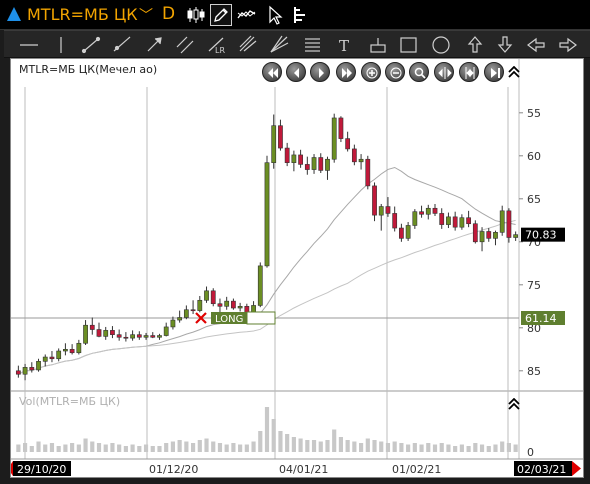 The image size is (590, 484). Describe the element at coordinates (475, 44) in the screenshot. I see `arrow-up-icon` at that location.